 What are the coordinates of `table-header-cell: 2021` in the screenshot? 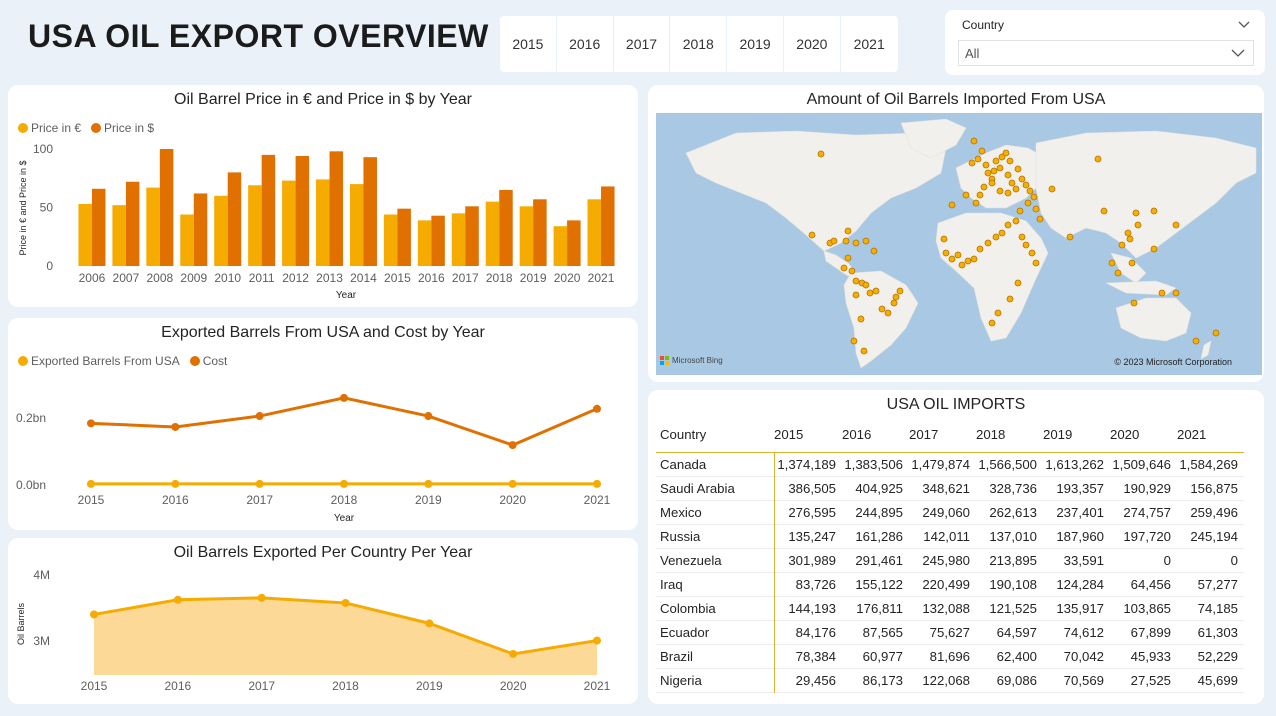 It's located at (1210, 435).